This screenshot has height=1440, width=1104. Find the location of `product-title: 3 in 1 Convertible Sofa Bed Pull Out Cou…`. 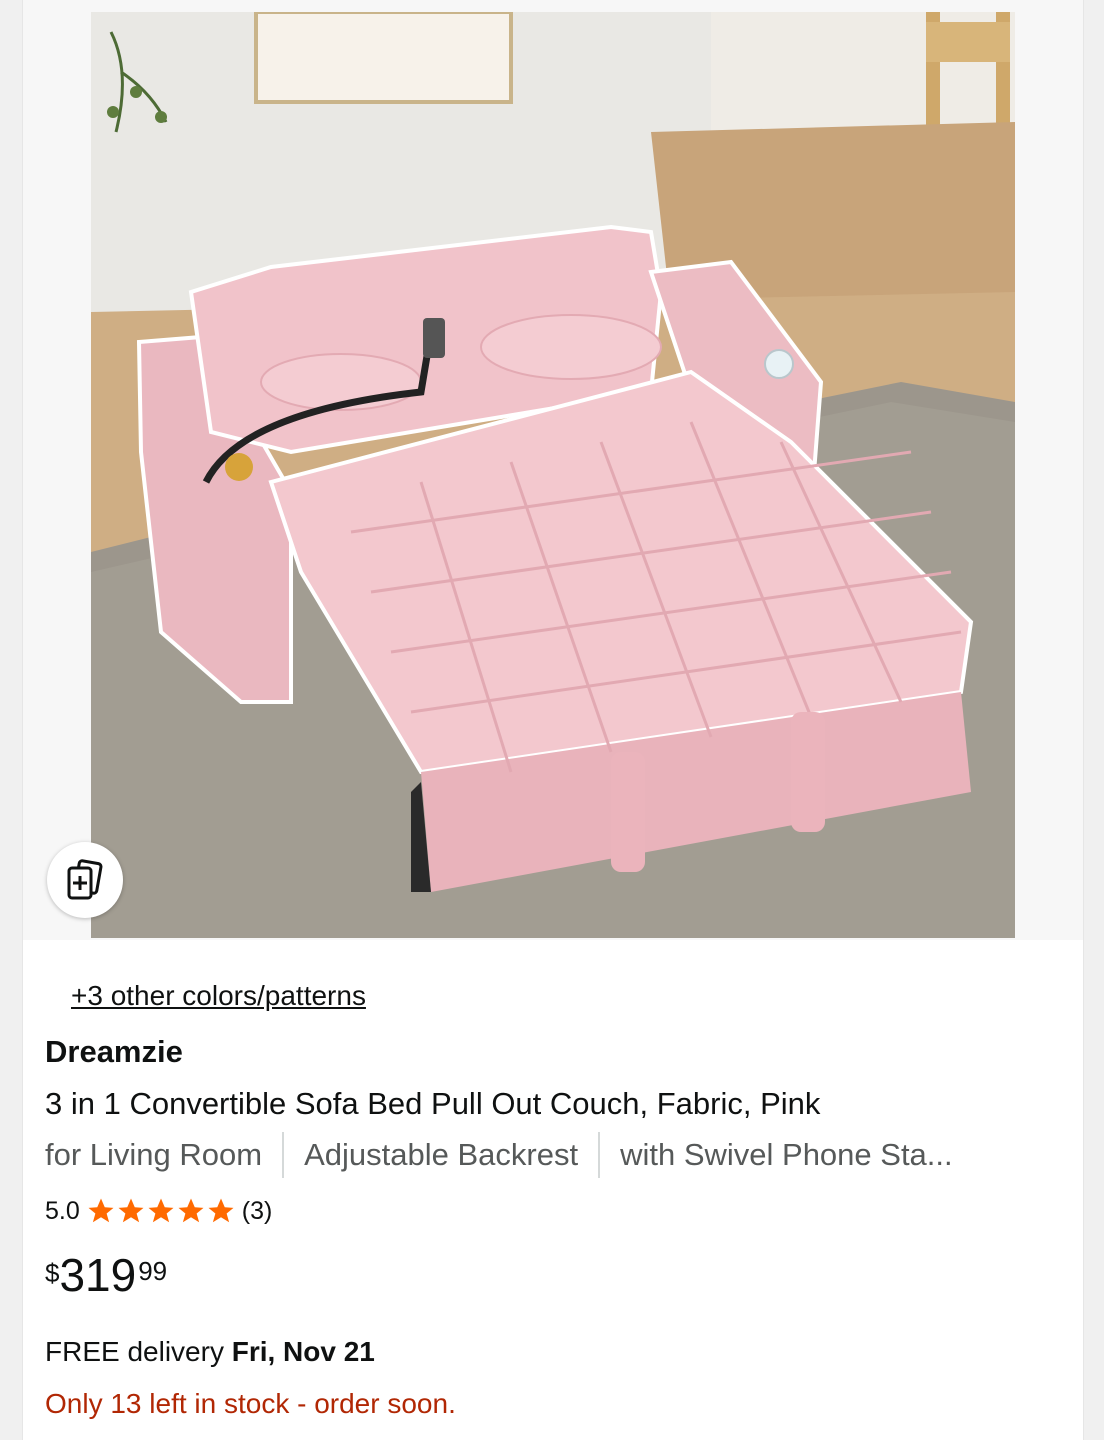

product-title: 3 in 1 Convertible Sofa Bed Pull Out Cou… is located at coordinates (432, 1104).